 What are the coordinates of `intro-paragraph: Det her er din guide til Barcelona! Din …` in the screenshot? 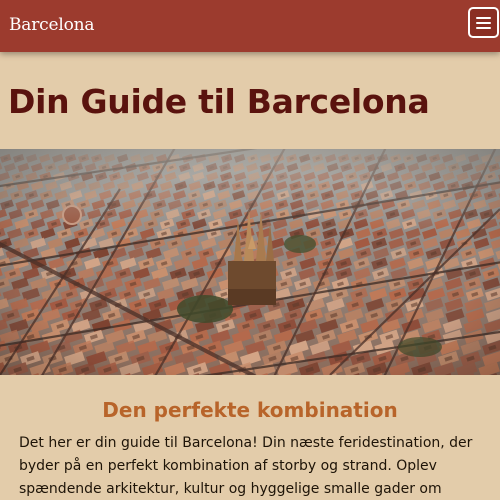 It's located at (246, 466).